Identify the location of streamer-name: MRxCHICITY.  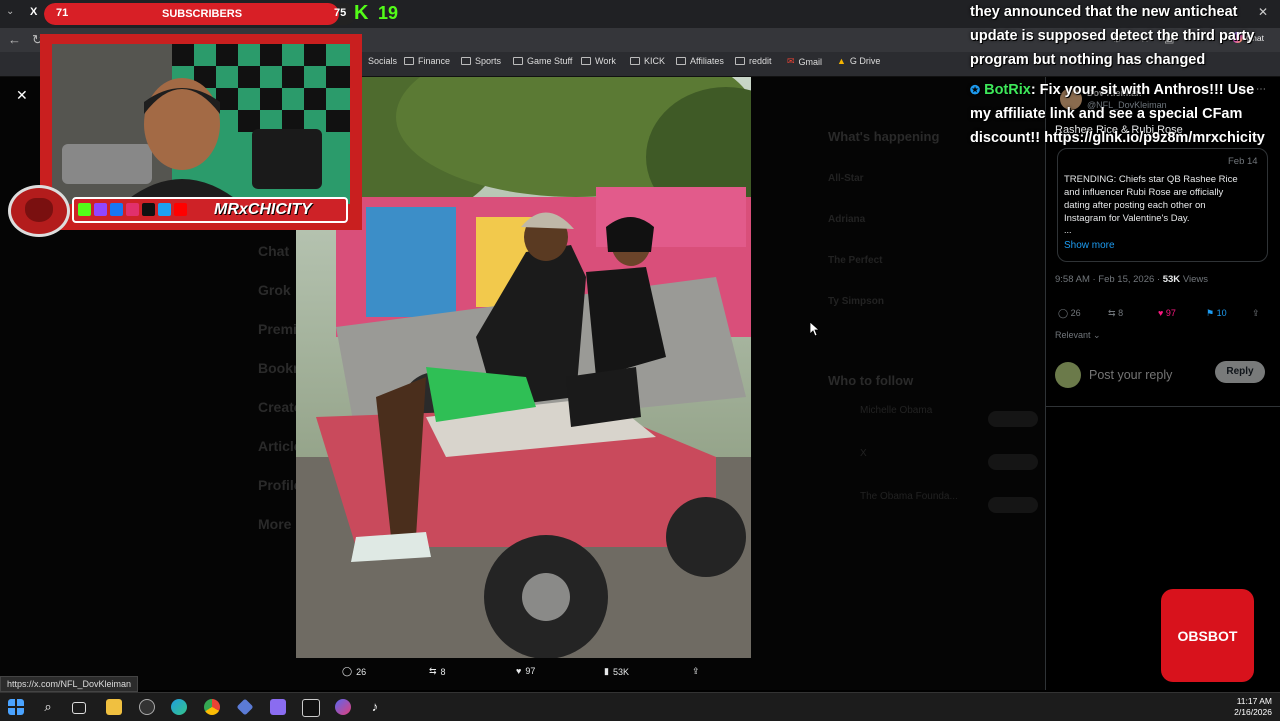
(263, 209).